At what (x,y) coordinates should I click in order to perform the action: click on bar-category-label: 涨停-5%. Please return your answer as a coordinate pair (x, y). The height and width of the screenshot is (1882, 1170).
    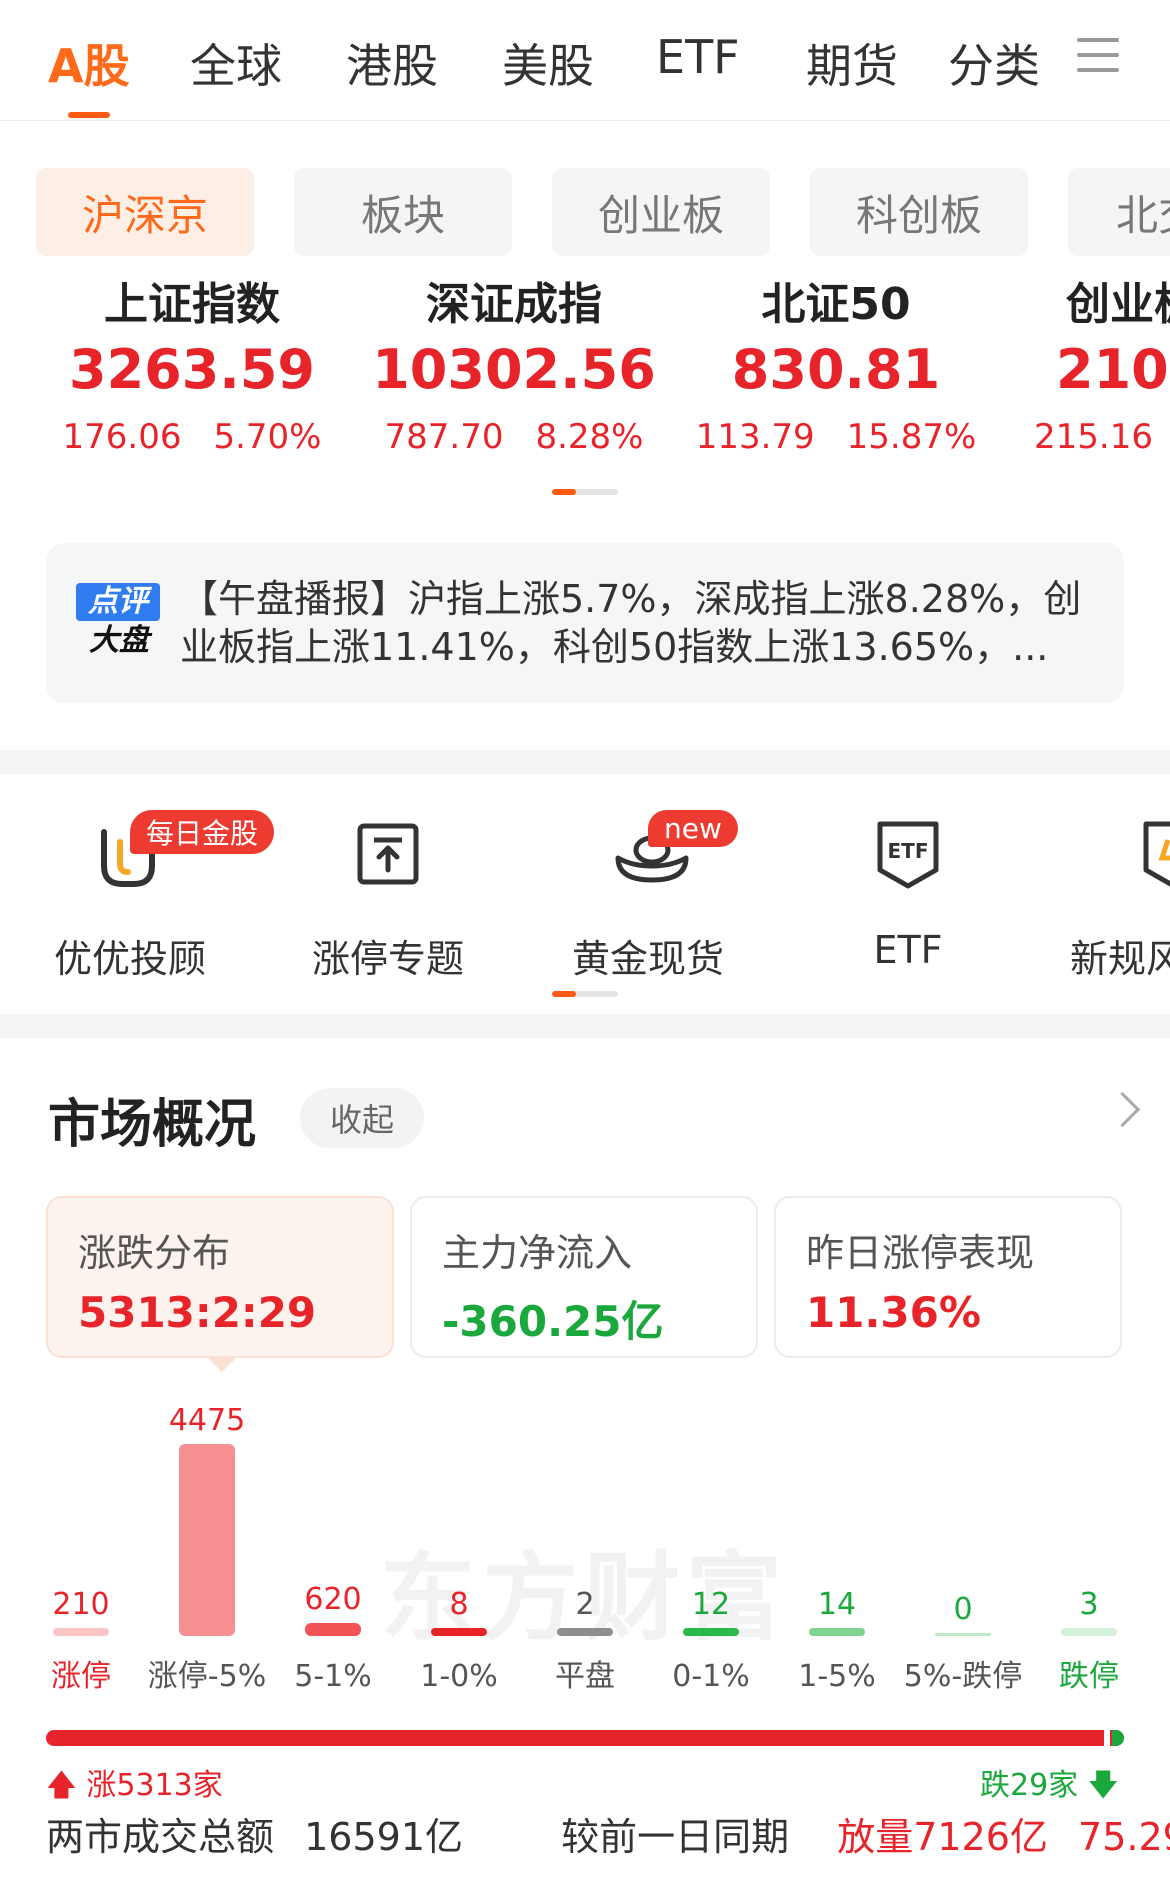
    Looking at the image, I should click on (207, 1676).